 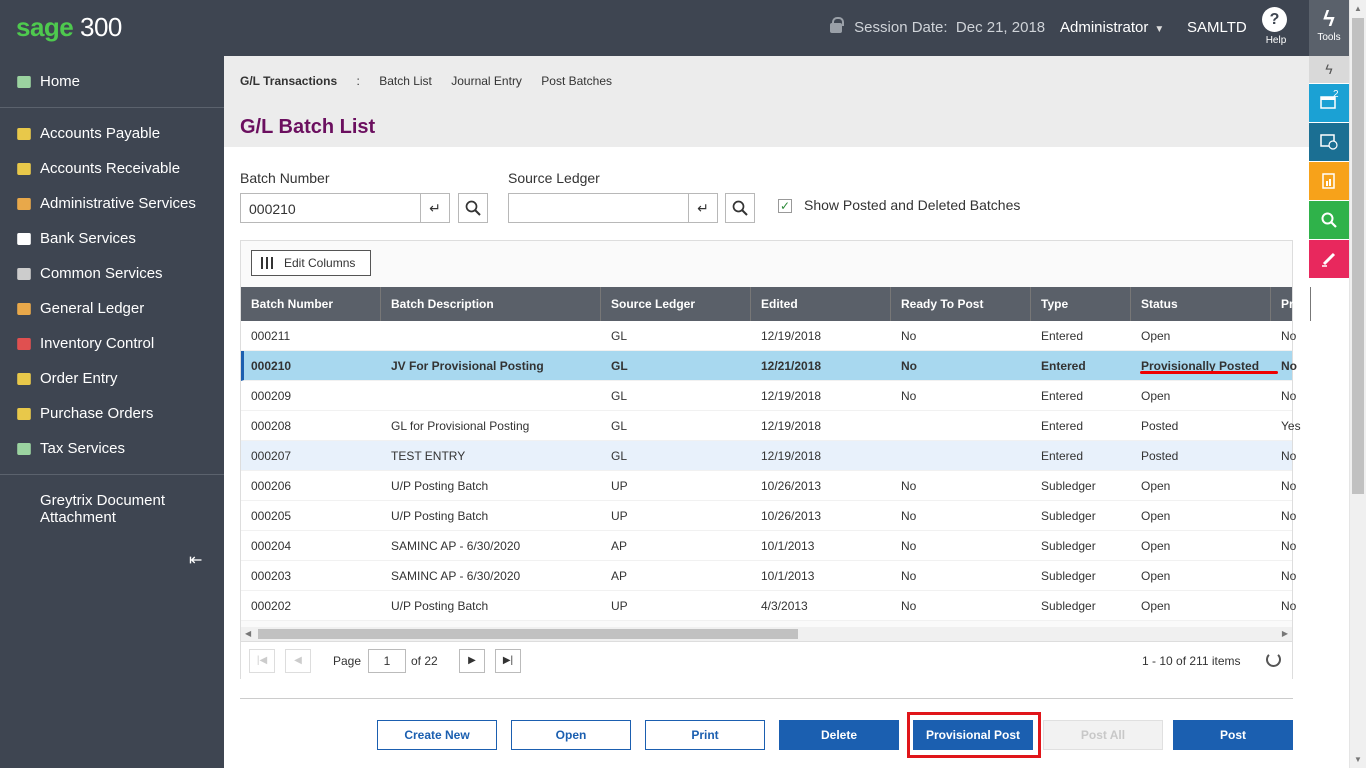 I want to click on source-ledger-input, so click(x=598, y=208).